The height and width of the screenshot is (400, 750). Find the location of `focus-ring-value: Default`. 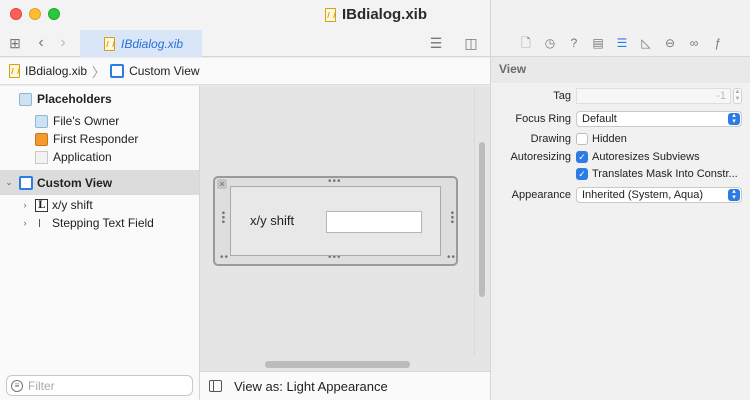

focus-ring-value: Default is located at coordinates (599, 119).